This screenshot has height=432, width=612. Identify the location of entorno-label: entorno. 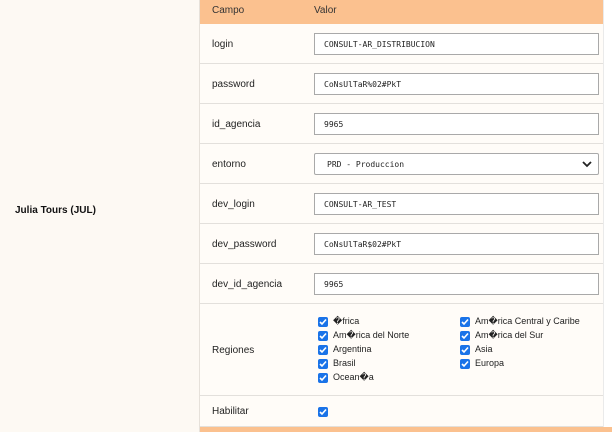
(229, 164).